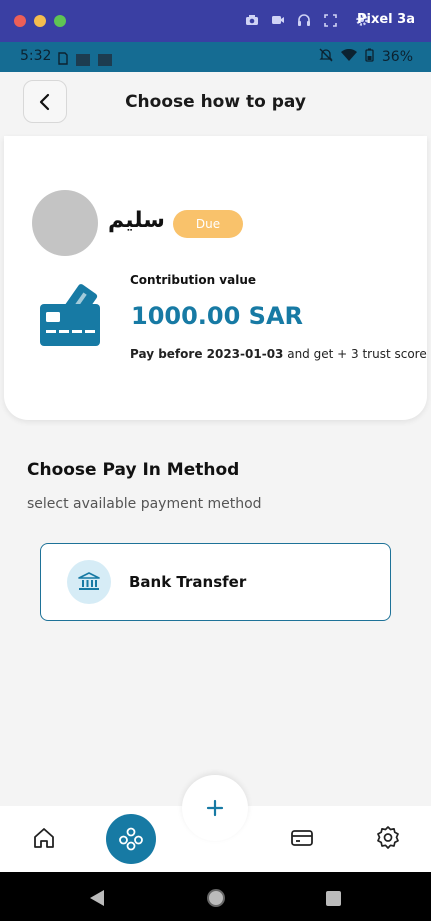 Image resolution: width=431 pixels, height=921 pixels. I want to click on android-nav-bar, so click(215, 896).